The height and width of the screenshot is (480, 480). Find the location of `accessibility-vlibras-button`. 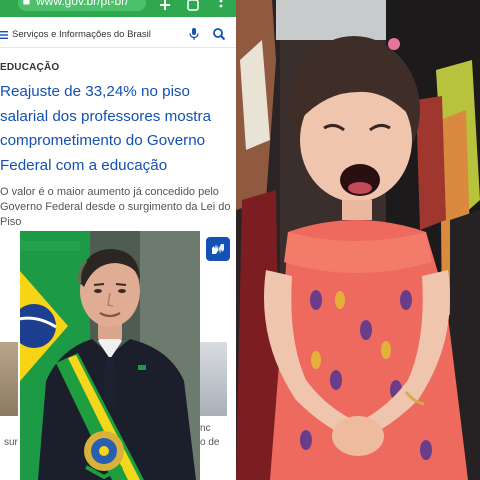

accessibility-vlibras-button is located at coordinates (218, 249).